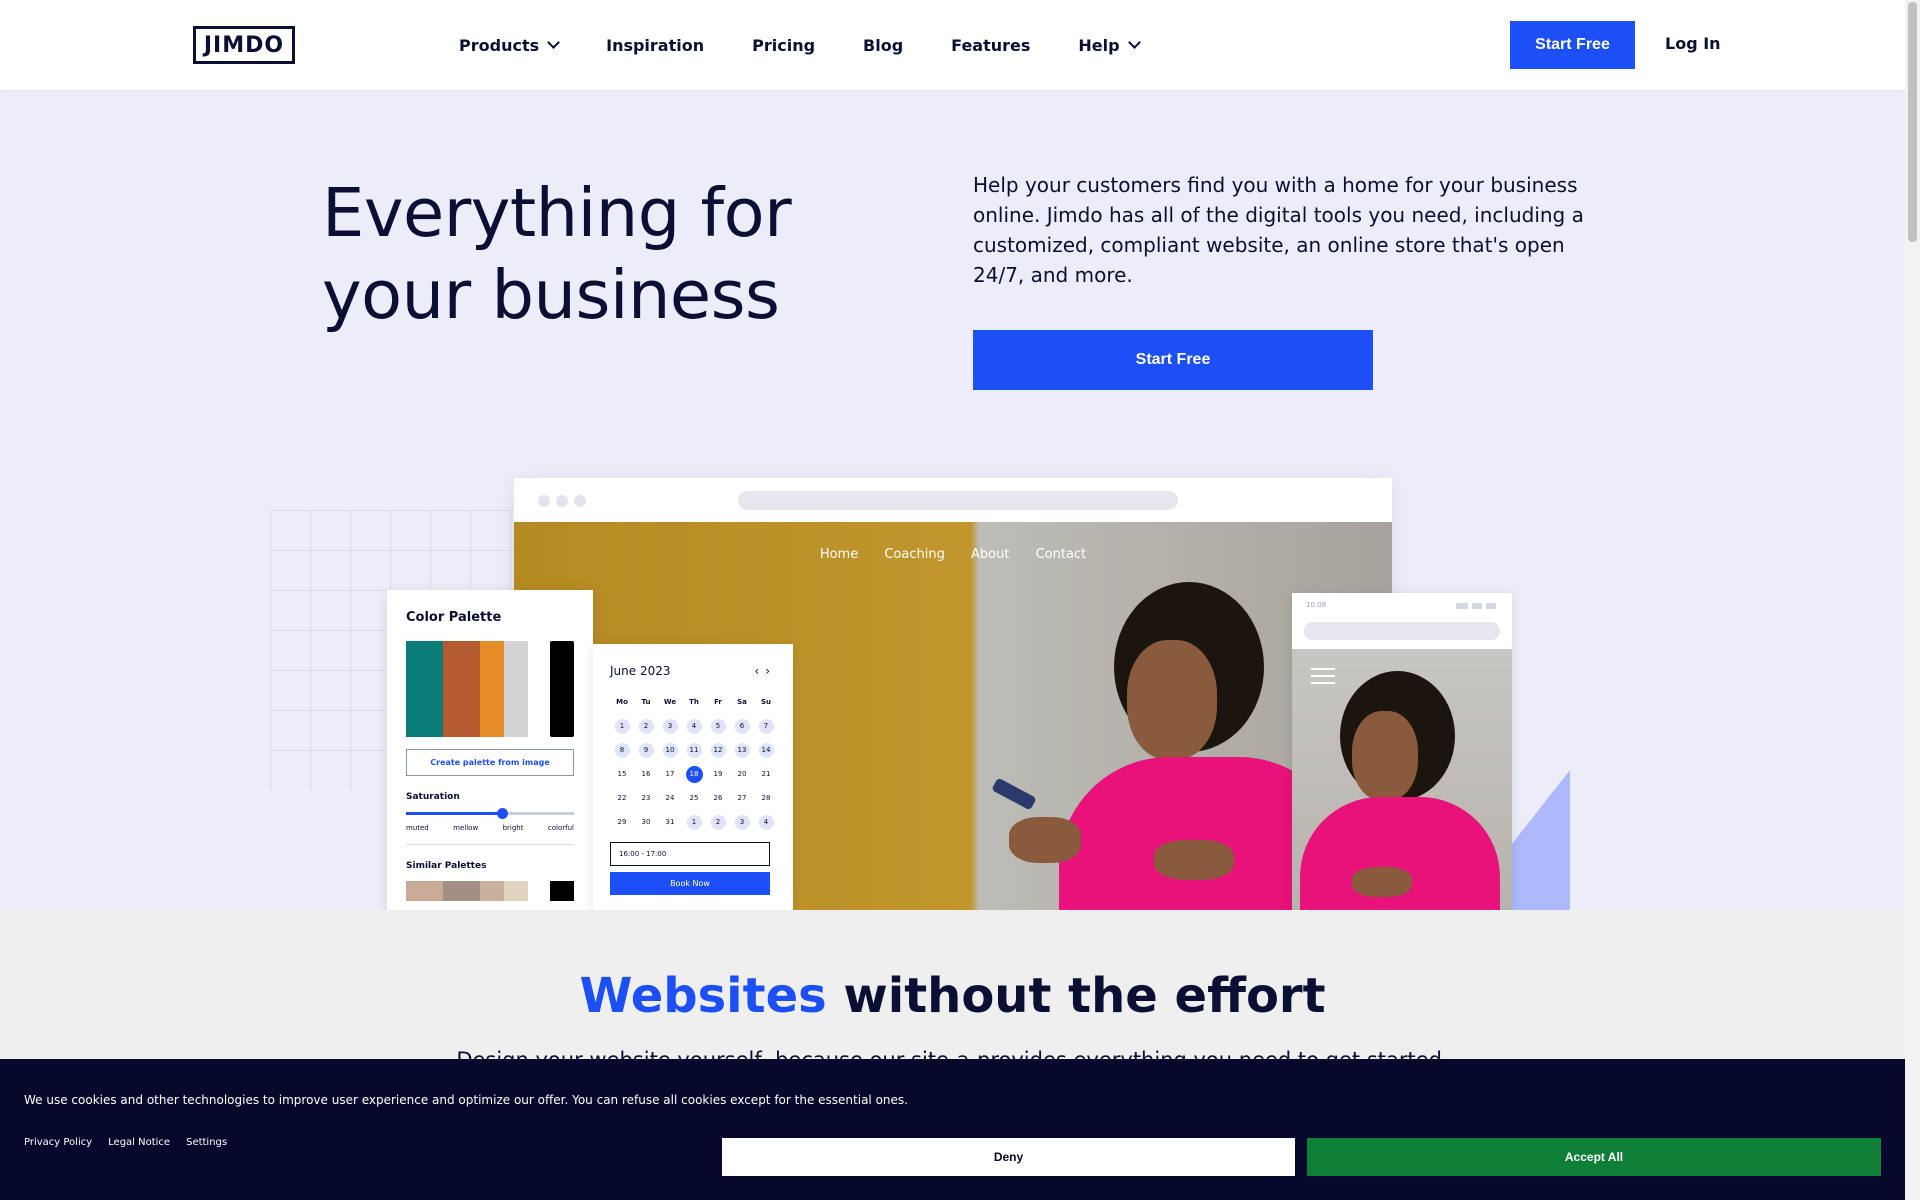 This screenshot has width=1920, height=1200. I want to click on similar-palettes-label: Similar Palettes, so click(446, 866).